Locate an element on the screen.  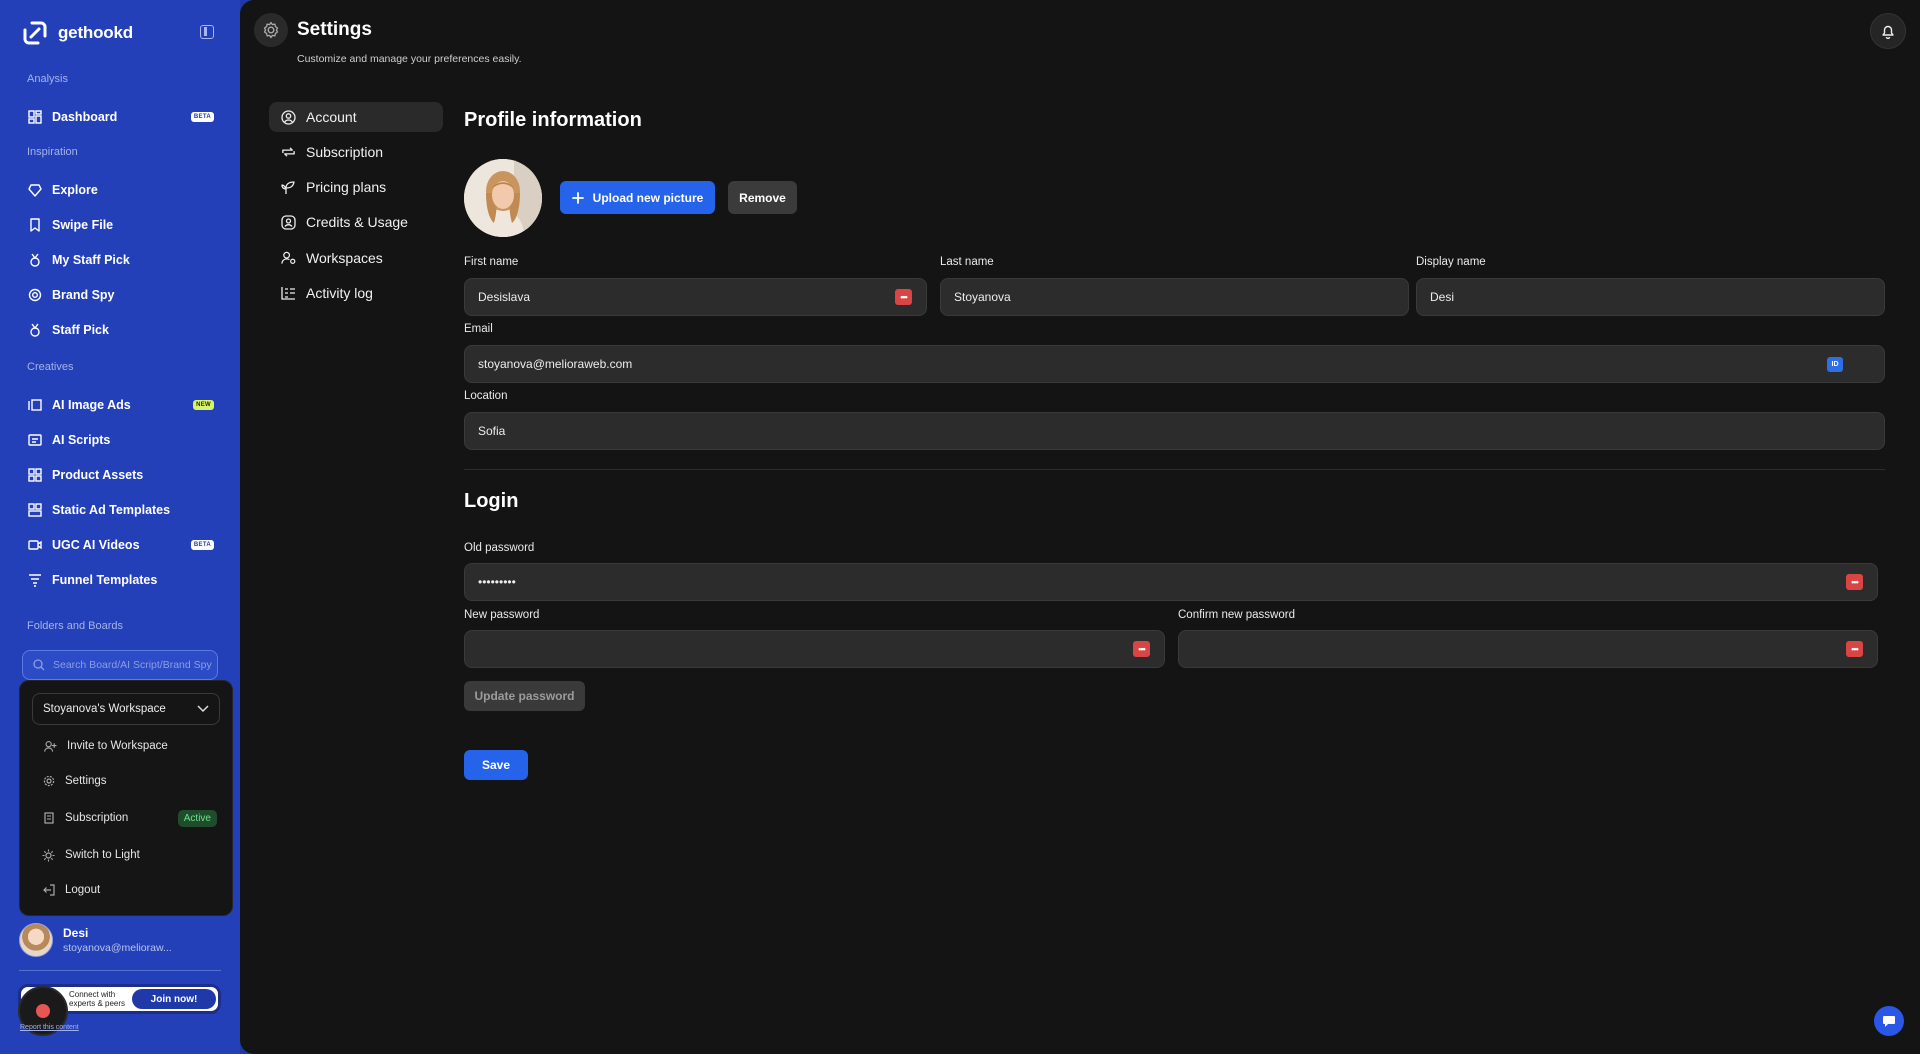
collapse-sidebar-icon is located at coordinates (207, 32).